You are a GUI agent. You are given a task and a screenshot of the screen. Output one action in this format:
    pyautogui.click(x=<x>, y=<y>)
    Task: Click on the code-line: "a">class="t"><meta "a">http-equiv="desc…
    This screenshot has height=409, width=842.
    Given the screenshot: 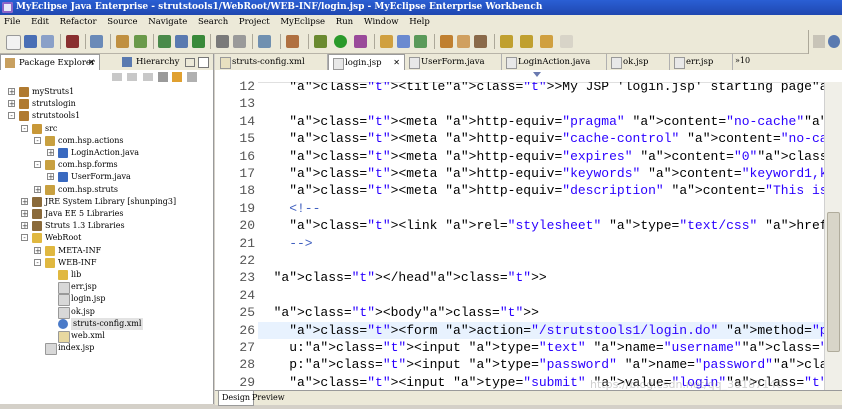 What is the action you would take?
    pyautogui.click(x=541, y=190)
    